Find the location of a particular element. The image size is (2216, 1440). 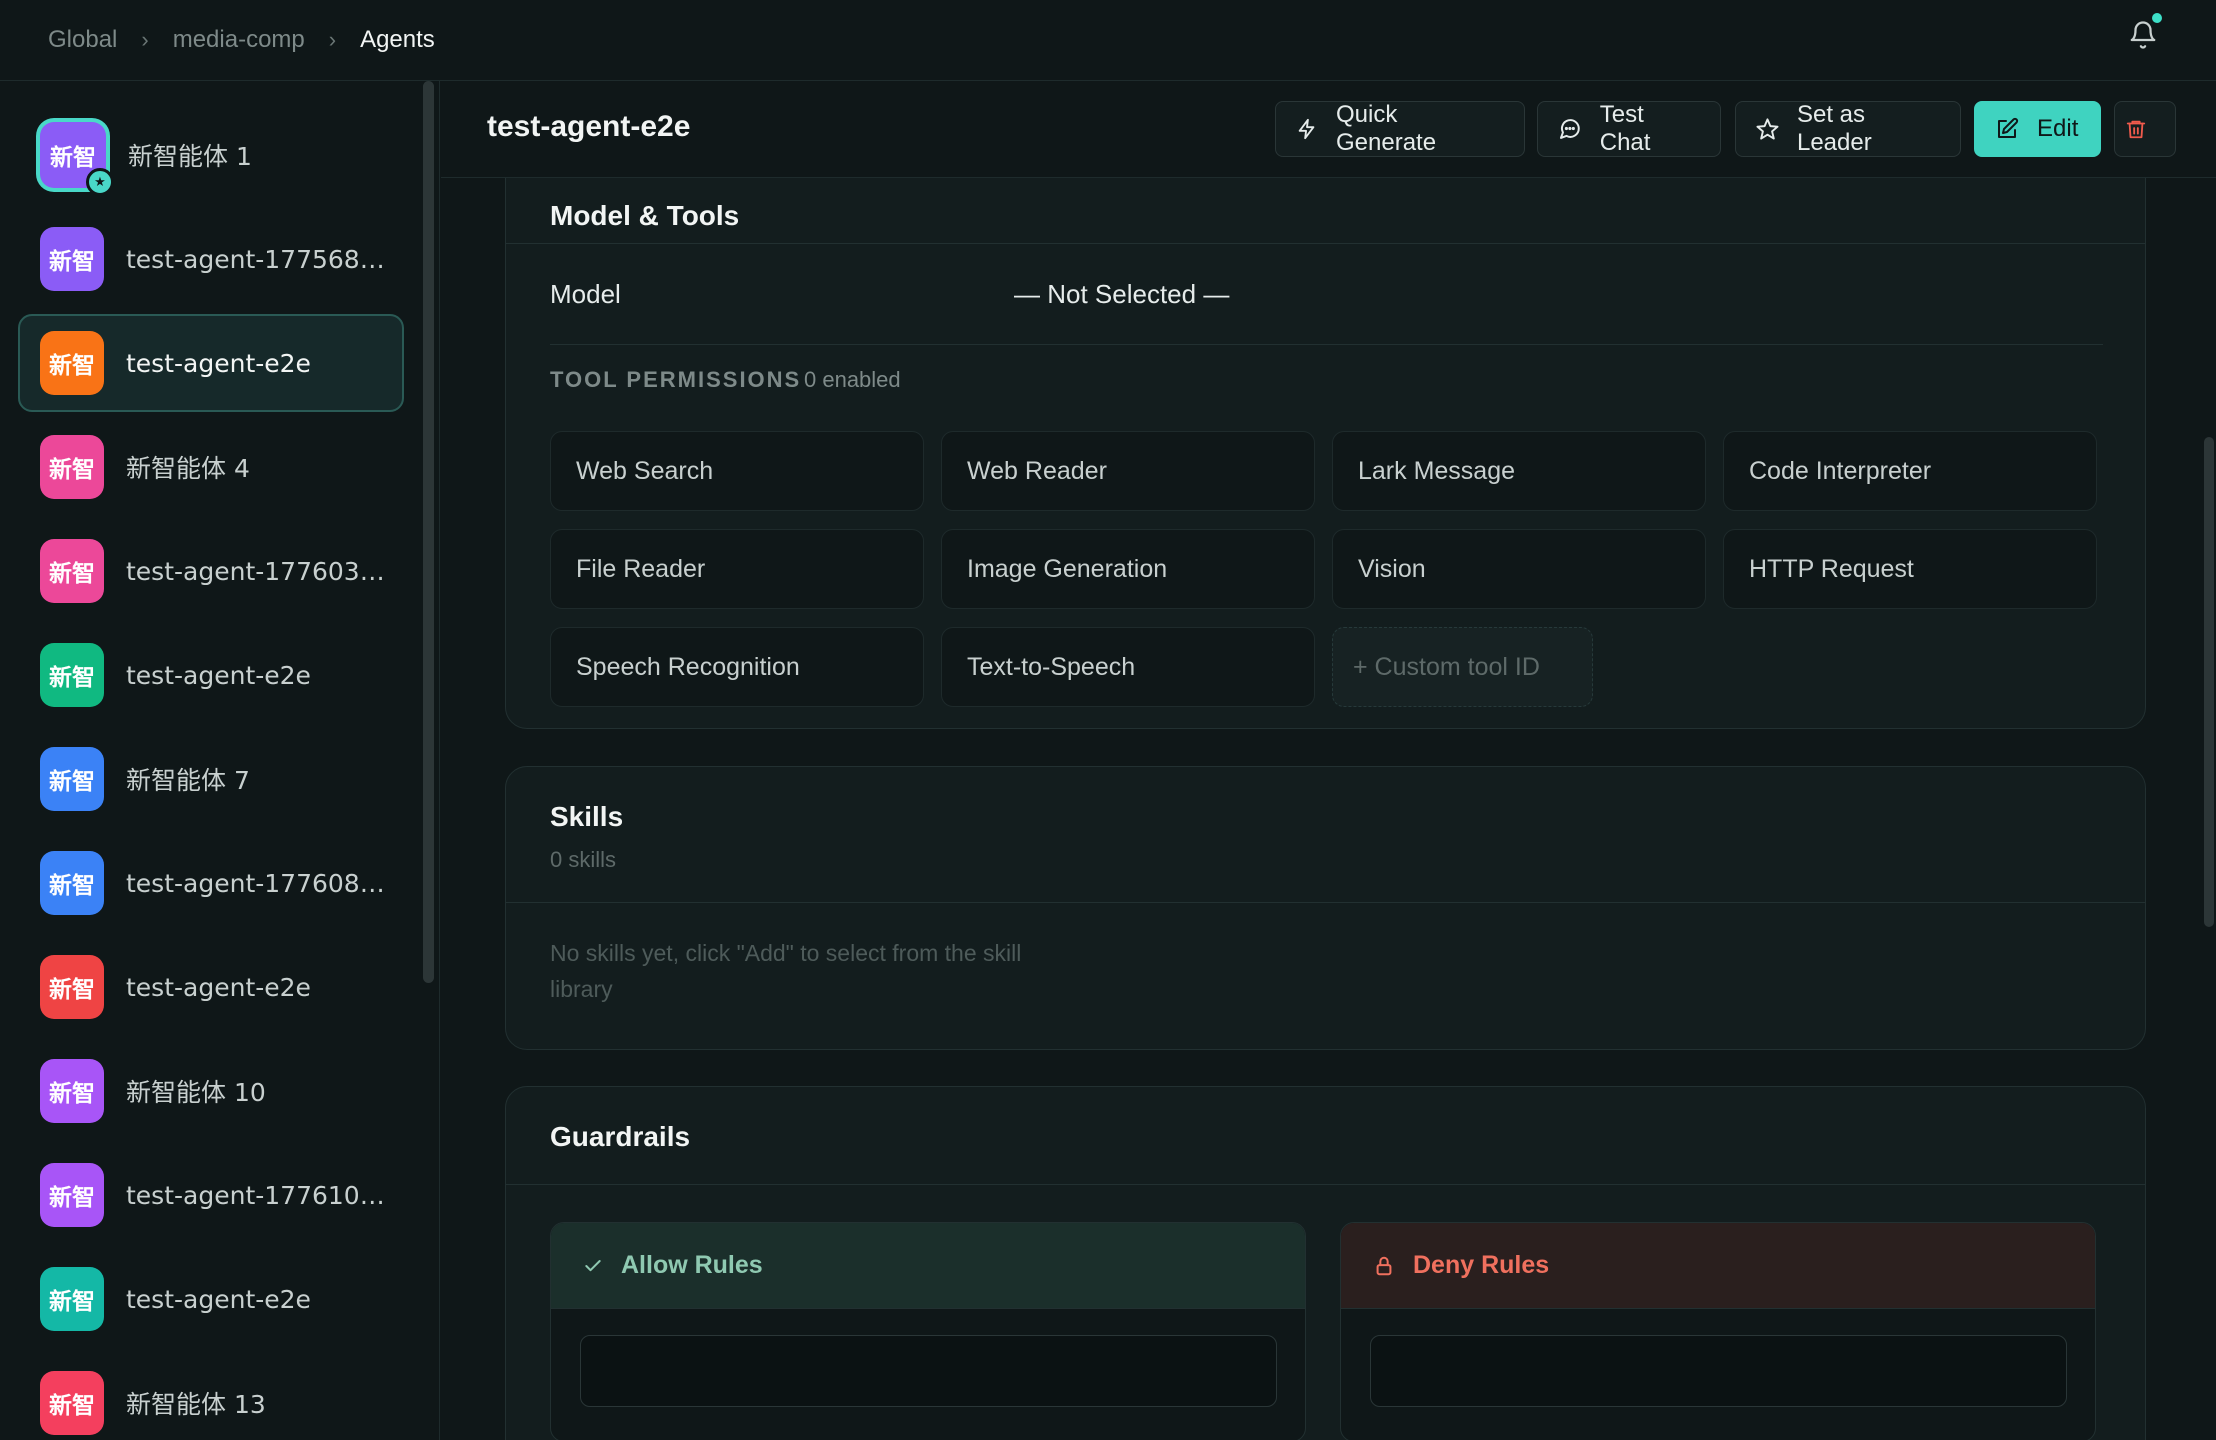

skills-title: Skills is located at coordinates (587, 816).